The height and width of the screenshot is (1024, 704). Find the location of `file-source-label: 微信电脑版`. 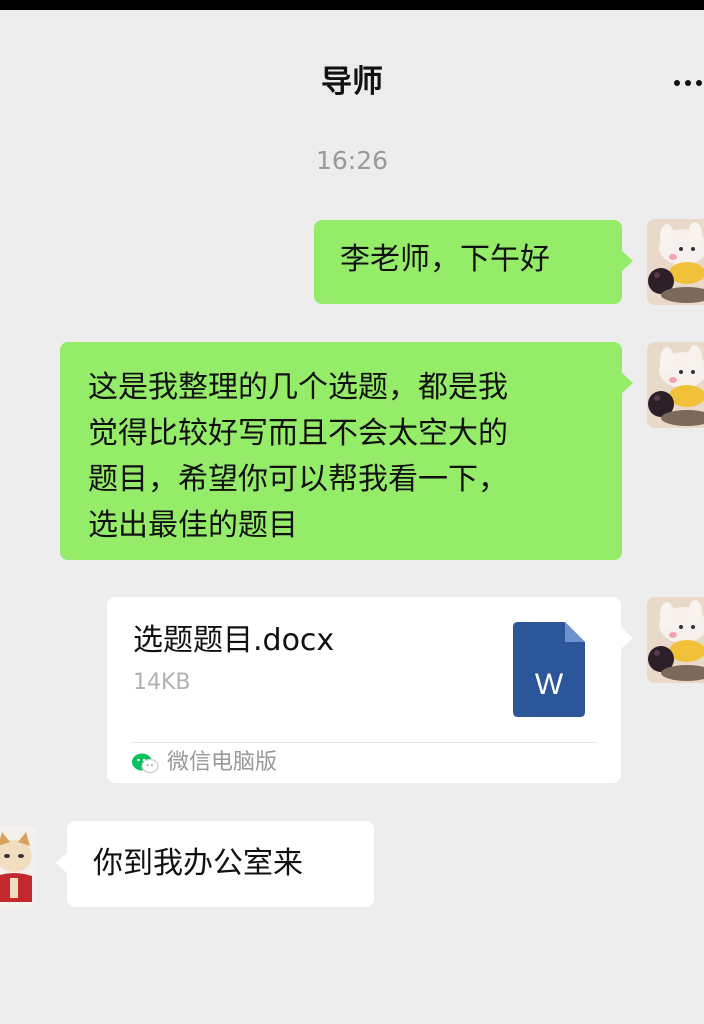

file-source-label: 微信电脑版 is located at coordinates (222, 762).